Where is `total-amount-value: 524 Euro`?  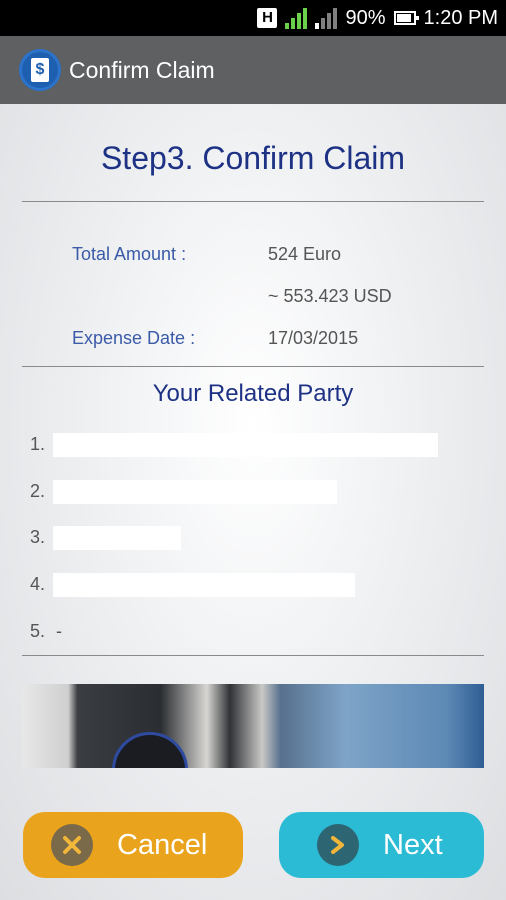 total-amount-value: 524 Euro is located at coordinates (305, 254).